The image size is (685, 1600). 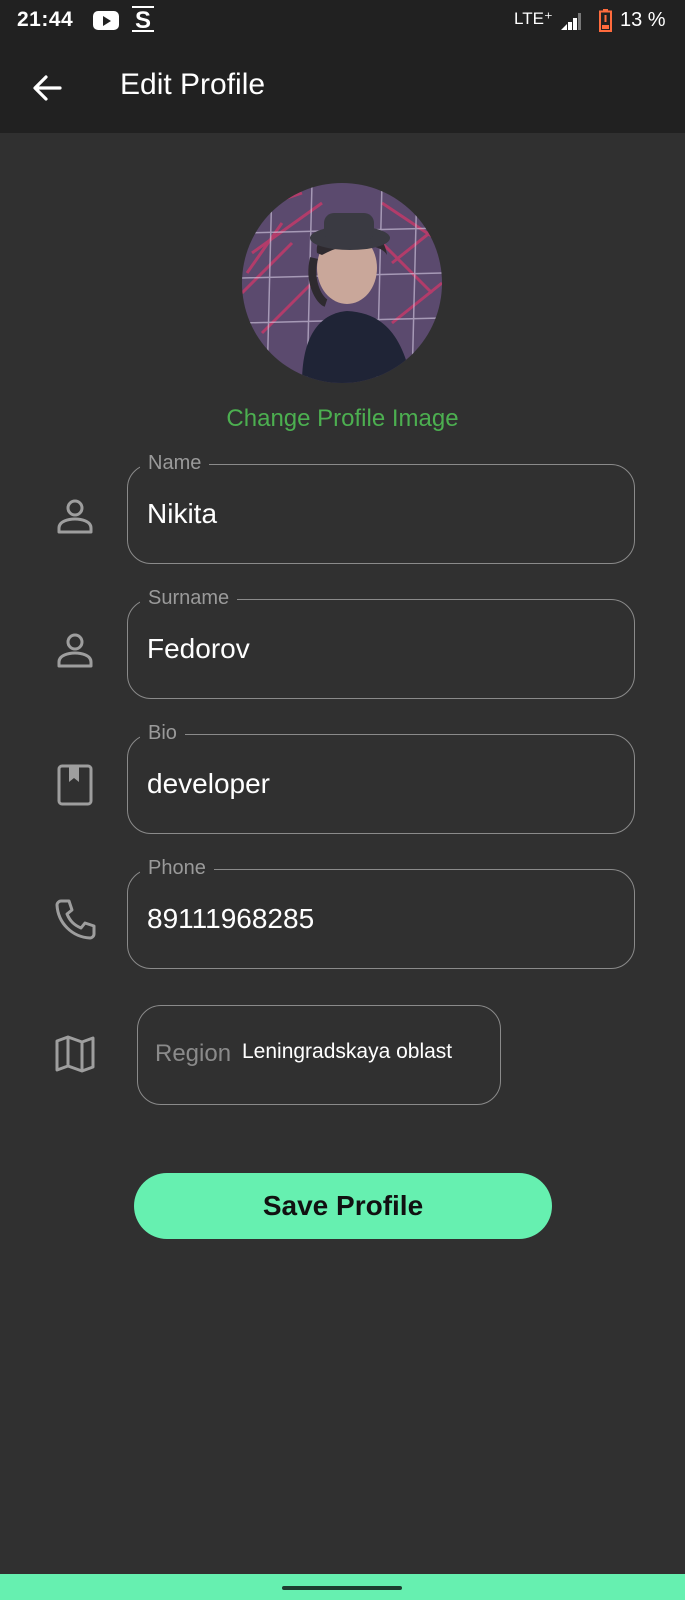 What do you see at coordinates (347, 1051) in the screenshot?
I see `region-value: Leningradskaya oblast` at bounding box center [347, 1051].